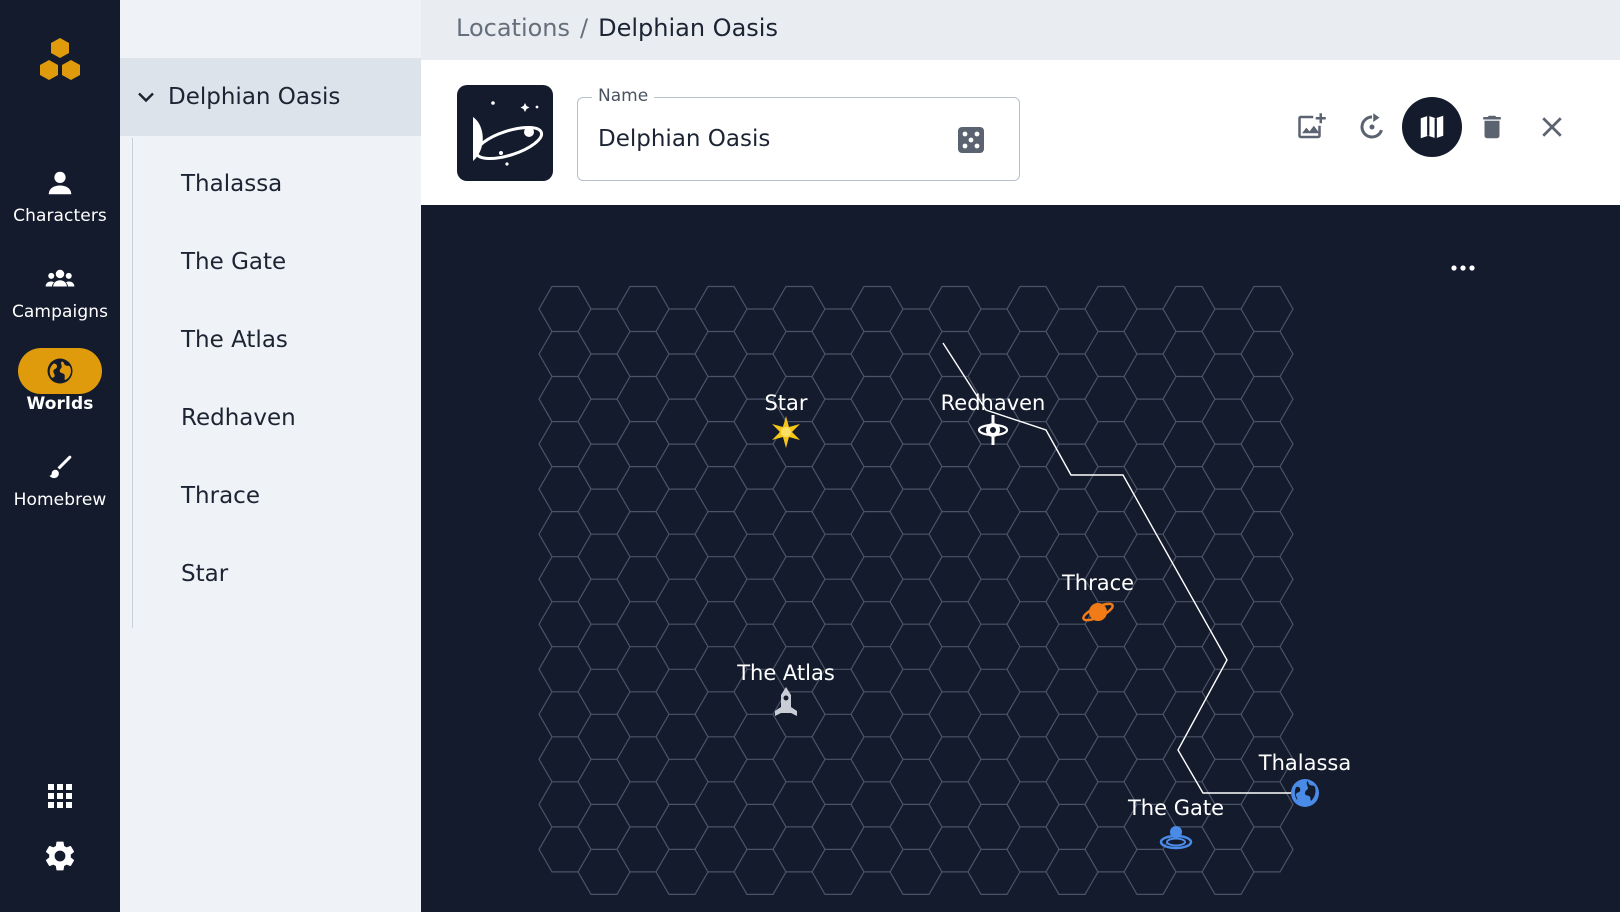 This screenshot has height=912, width=1620. I want to click on nav-worlds: Worlds, so click(60, 381).